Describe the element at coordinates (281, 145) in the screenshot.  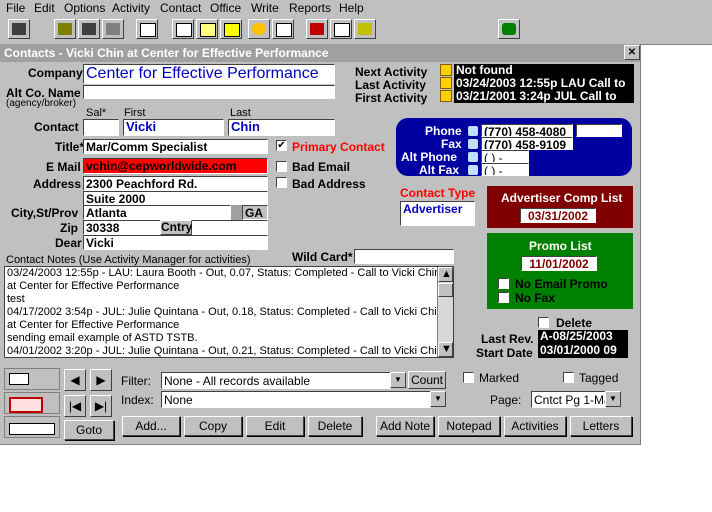
I see `primary-contact-checkbox: ✔` at that location.